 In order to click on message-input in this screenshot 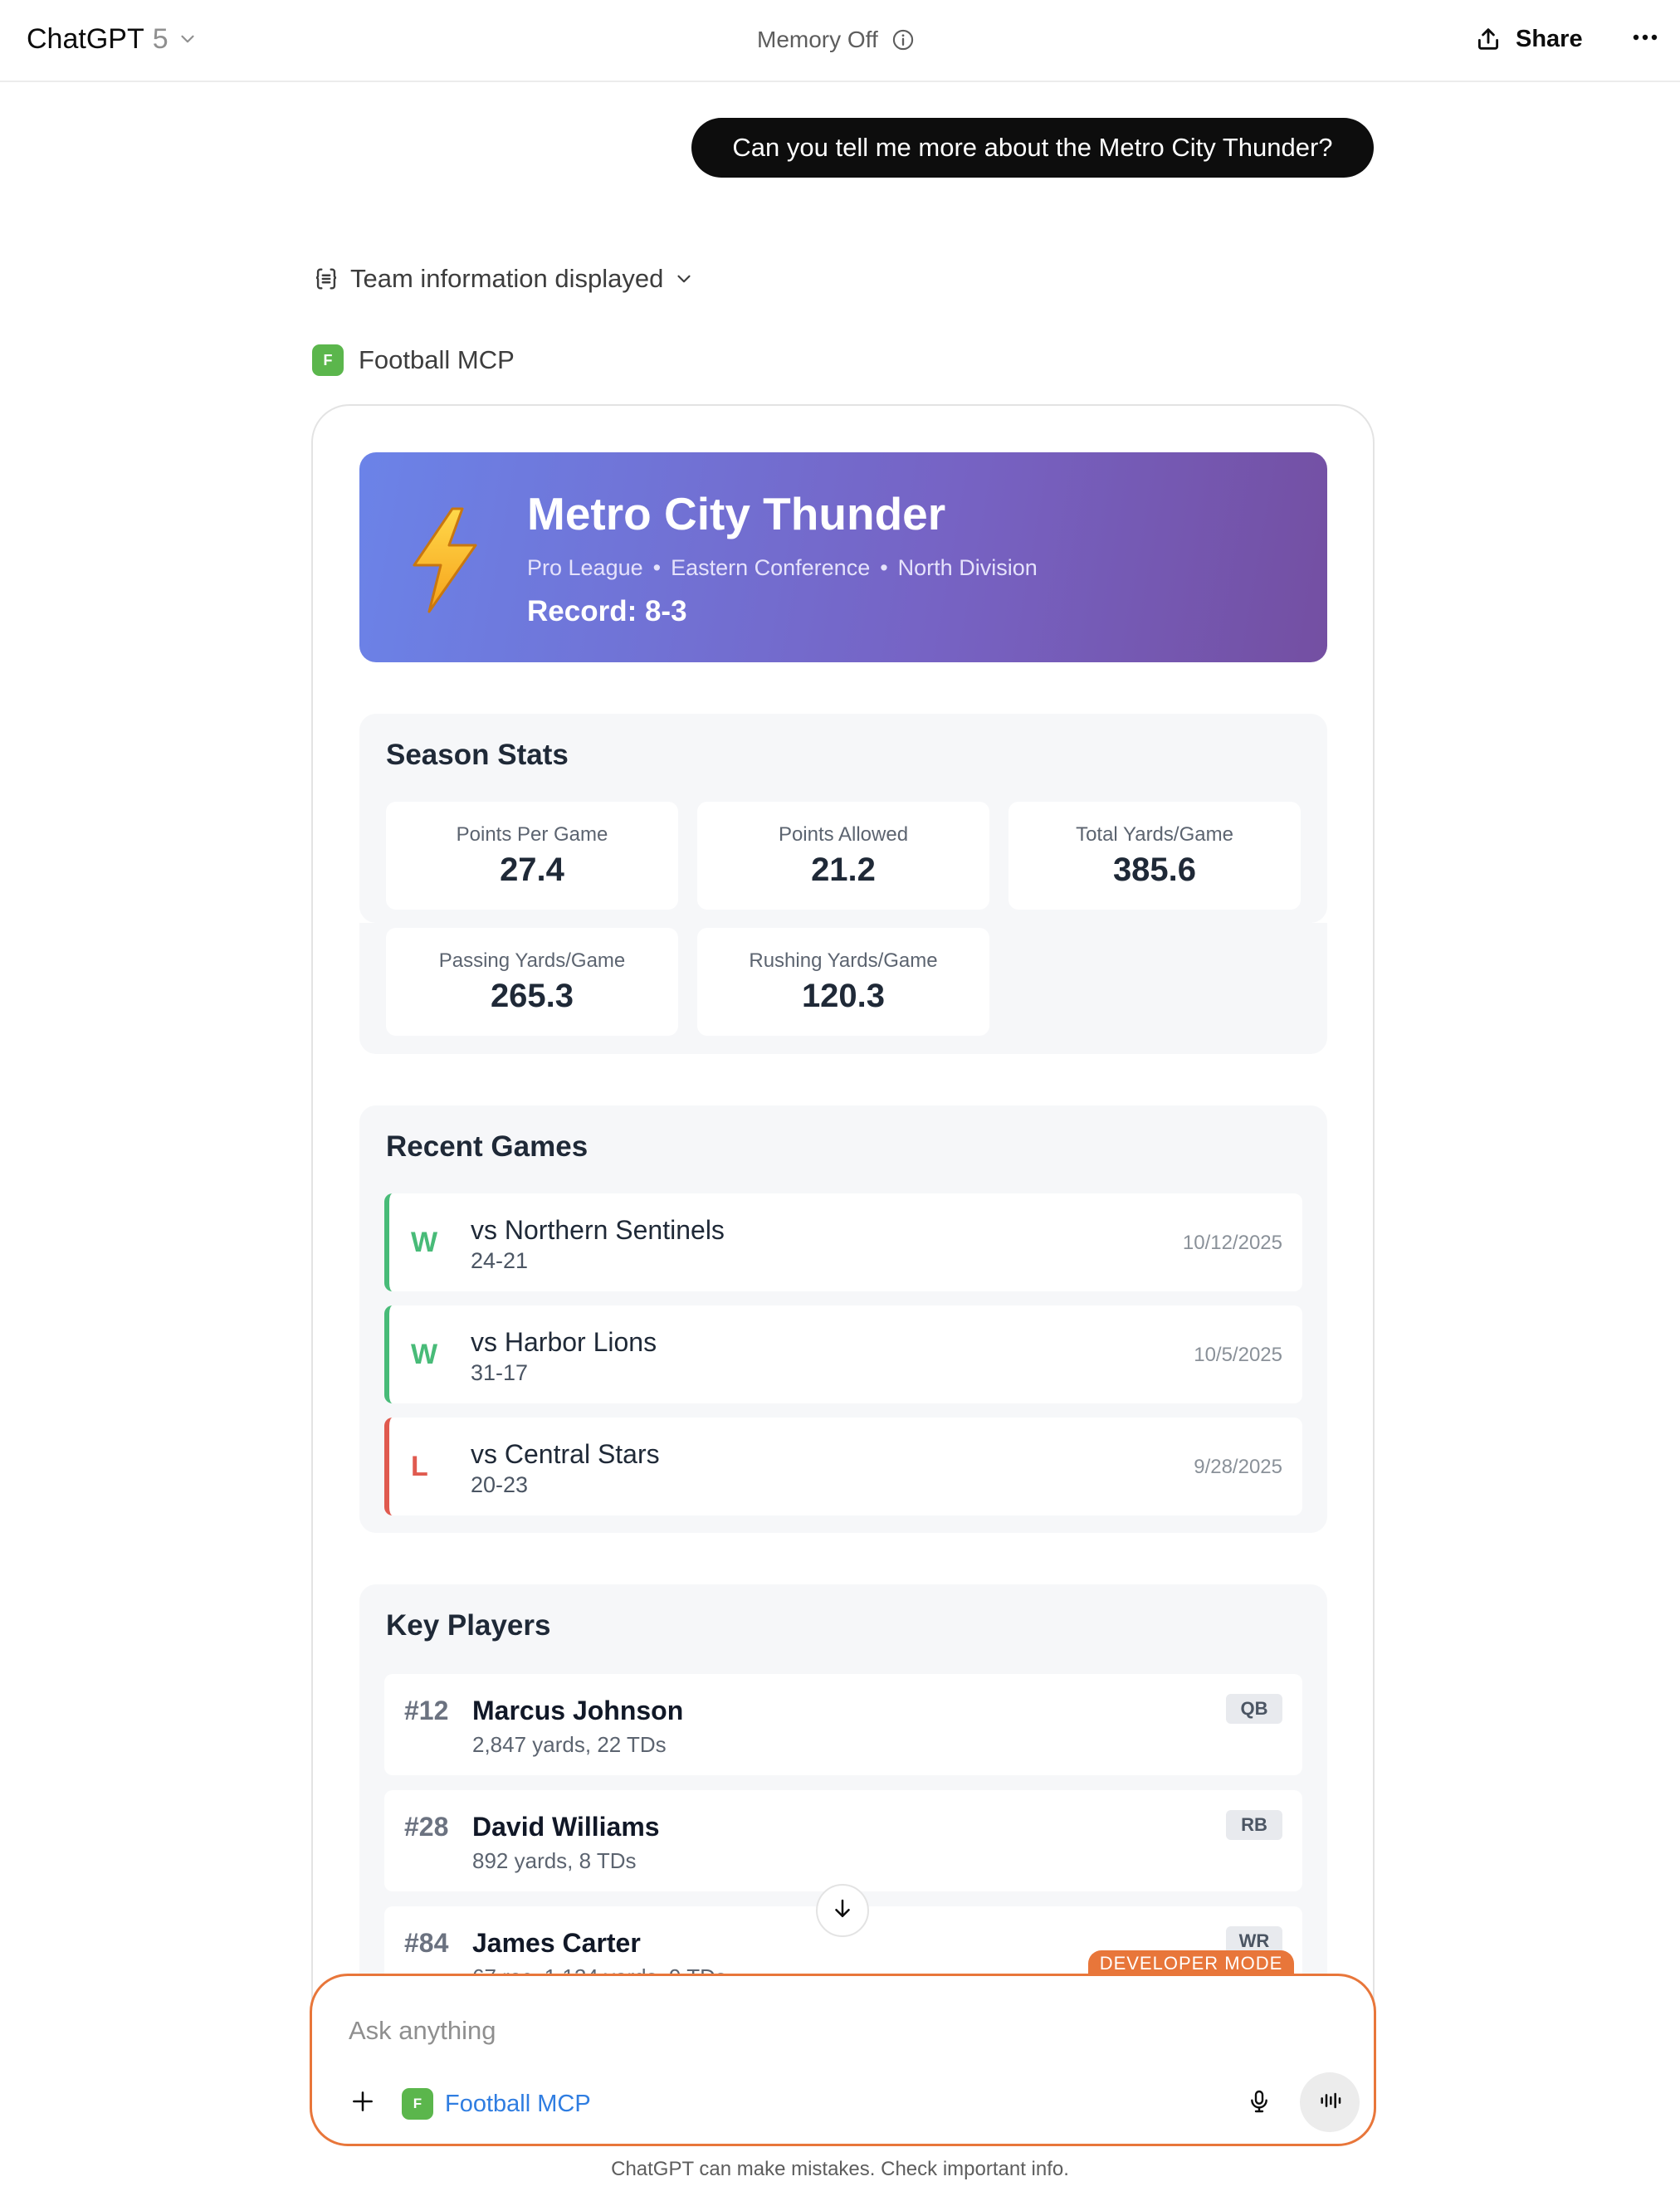, I will do `click(805, 2031)`.